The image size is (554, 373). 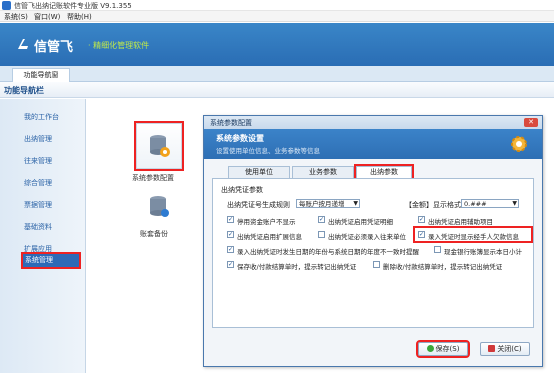 What do you see at coordinates (47, 17) in the screenshot?
I see `menu-window: 窗口(W)` at bounding box center [47, 17].